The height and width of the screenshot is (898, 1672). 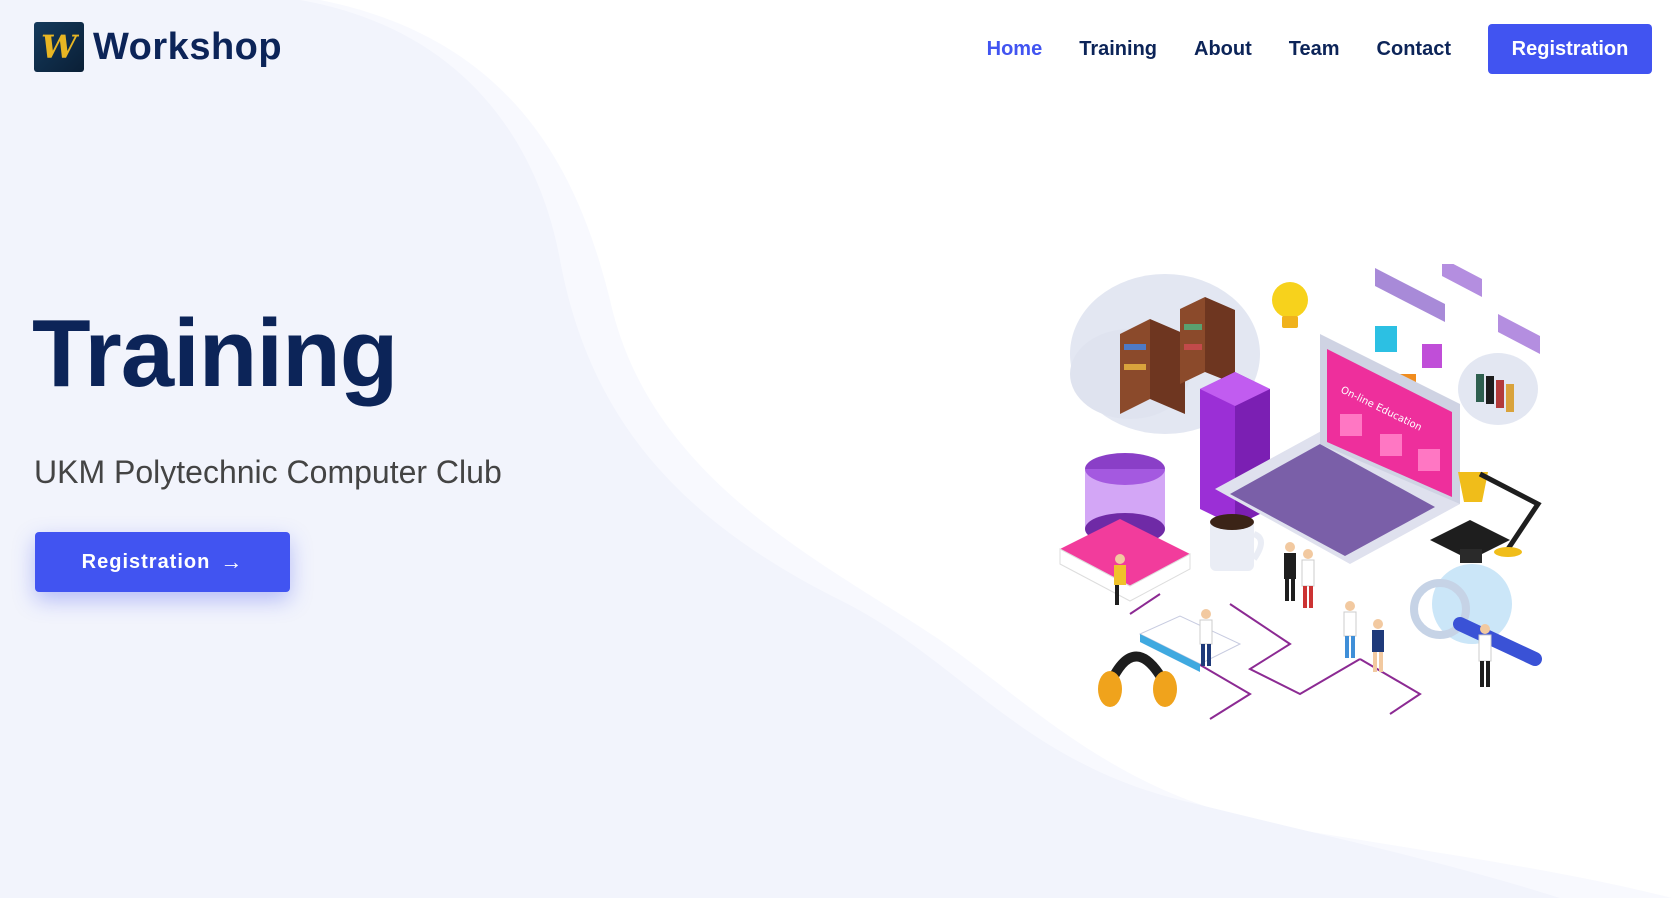 I want to click on arrow-right-icon: →, so click(x=232, y=561).